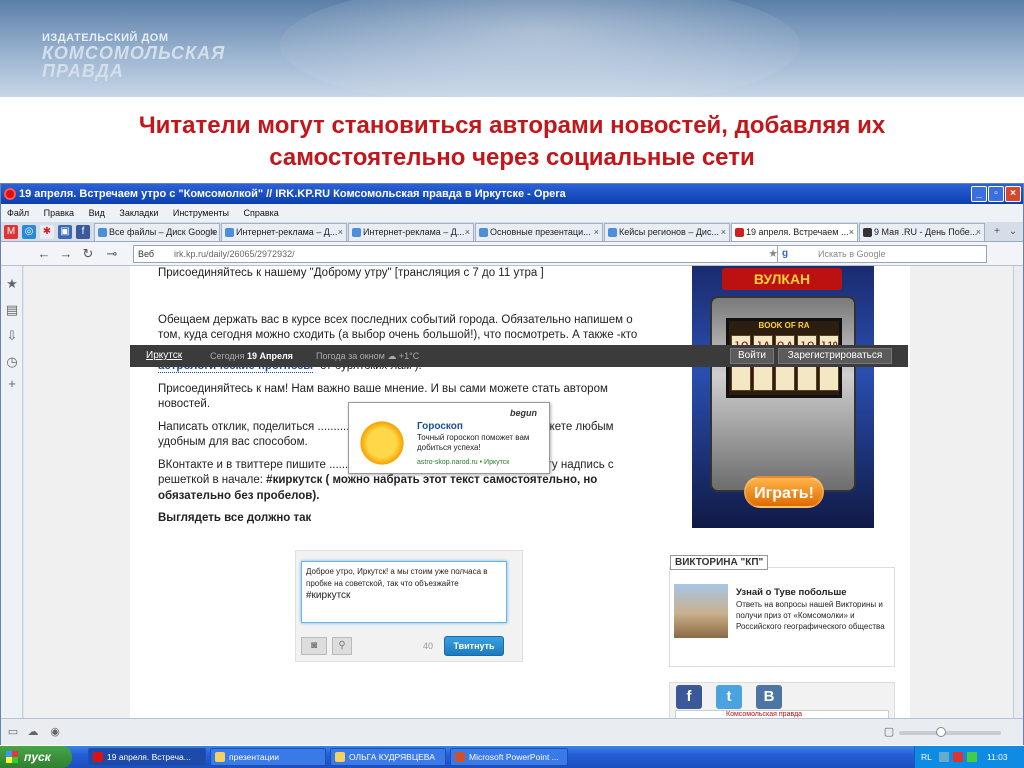 This screenshot has height=768, width=1024. What do you see at coordinates (752, 356) in the screenshot?
I see `login-button: Войти` at bounding box center [752, 356].